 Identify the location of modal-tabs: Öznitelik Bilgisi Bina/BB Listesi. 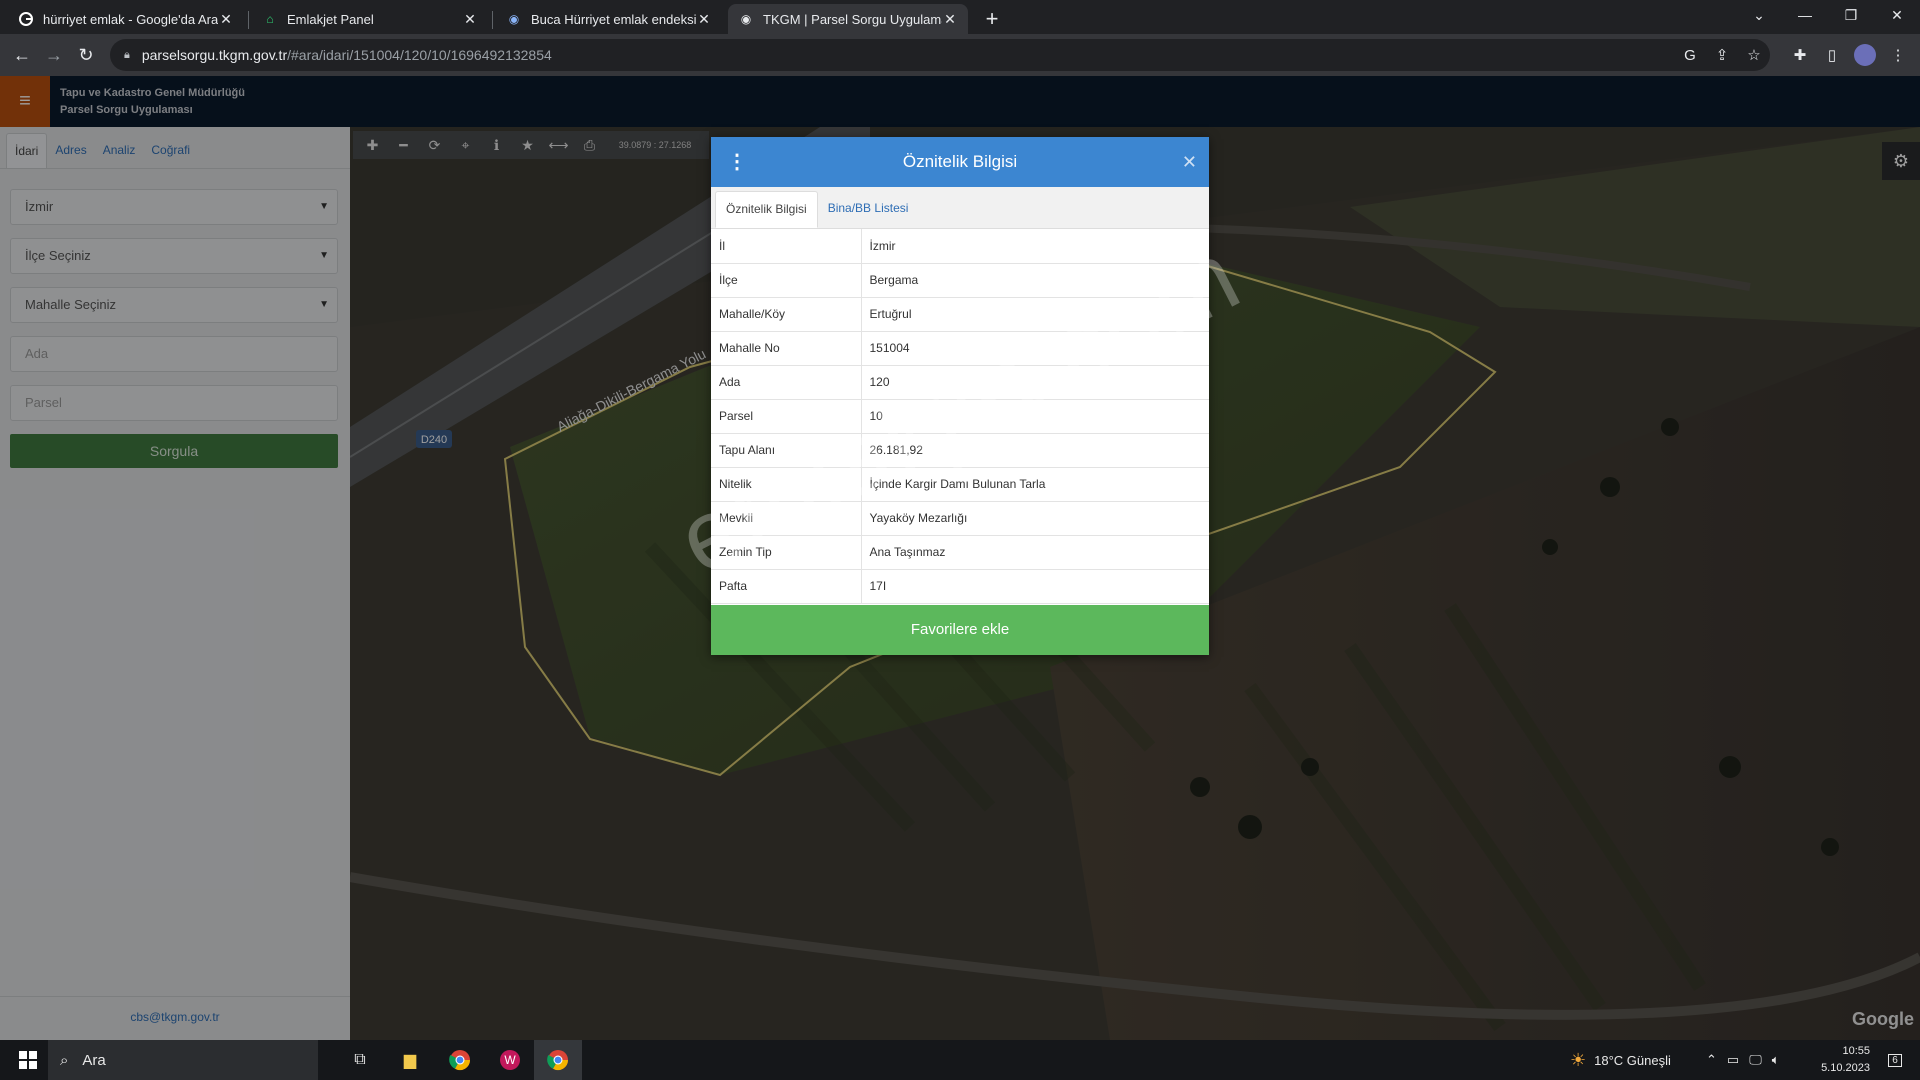
(960, 208).